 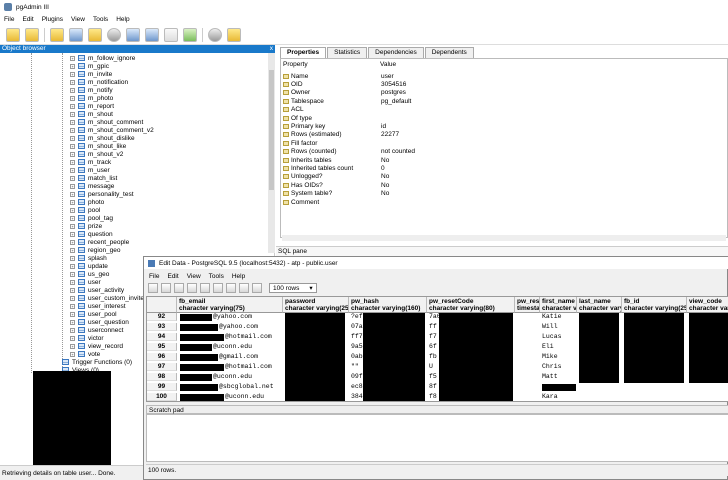 What do you see at coordinates (179, 288) in the screenshot?
I see `undo-icon` at bounding box center [179, 288].